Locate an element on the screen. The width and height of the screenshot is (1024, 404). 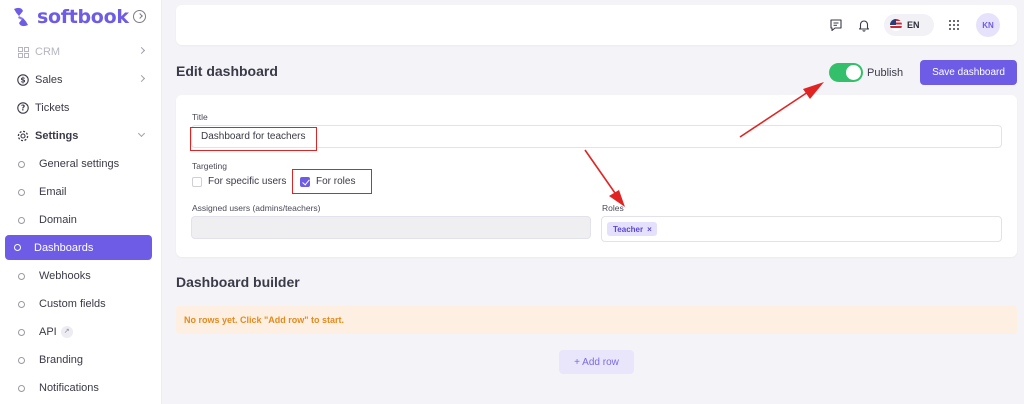
chat-icon is located at coordinates (836, 25).